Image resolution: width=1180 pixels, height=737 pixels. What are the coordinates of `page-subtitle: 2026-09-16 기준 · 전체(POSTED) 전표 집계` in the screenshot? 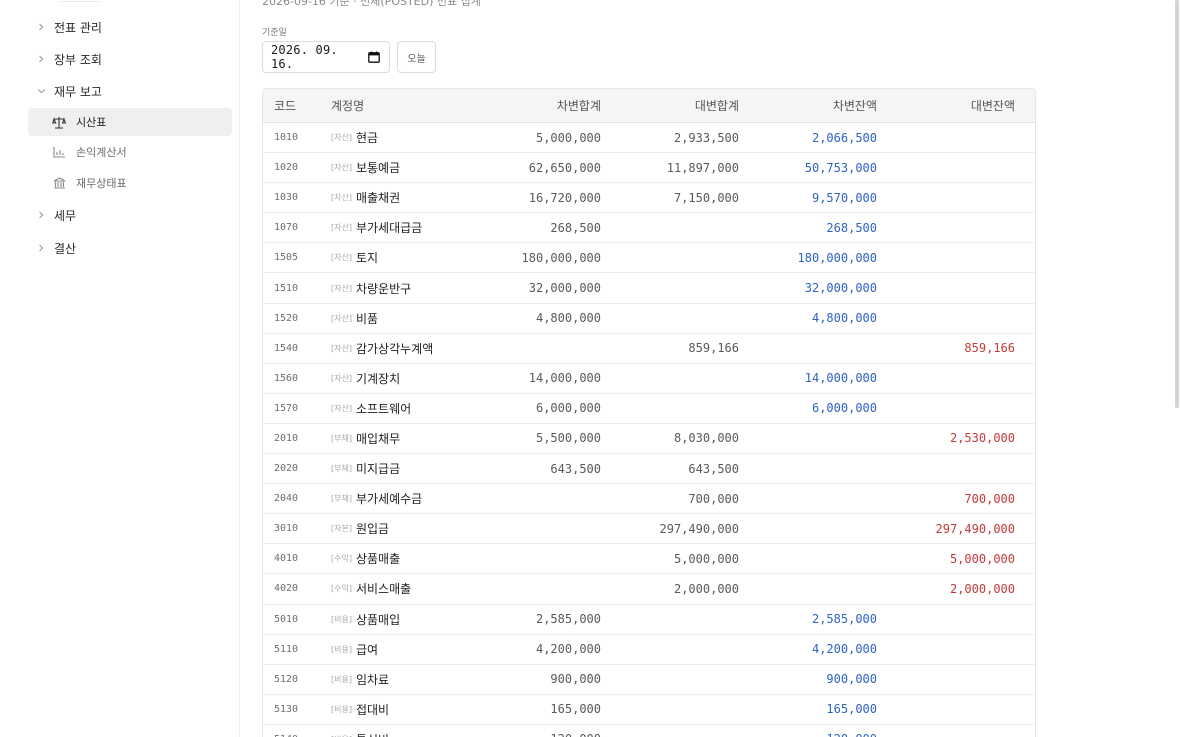 It's located at (371, 4).